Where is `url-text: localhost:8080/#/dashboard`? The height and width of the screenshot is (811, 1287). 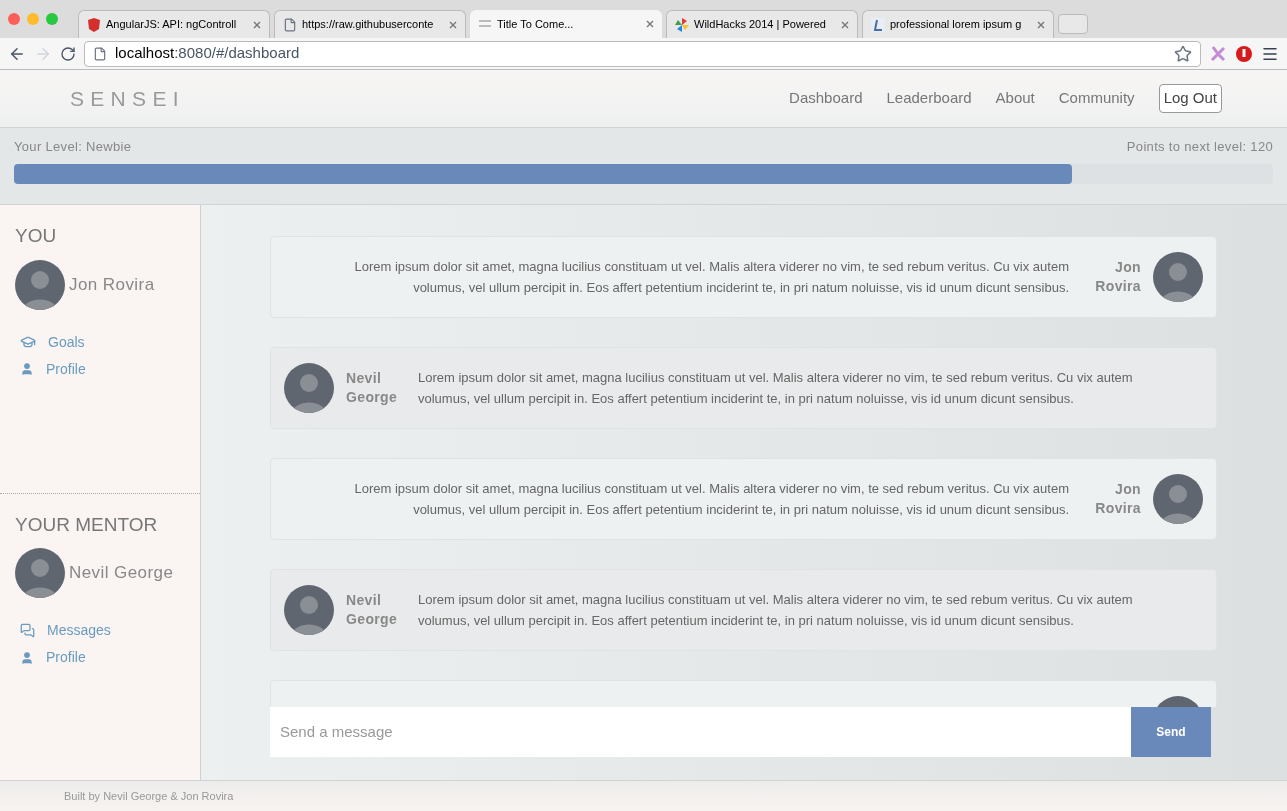
url-text: localhost:8080/#/dashboard is located at coordinates (208, 53).